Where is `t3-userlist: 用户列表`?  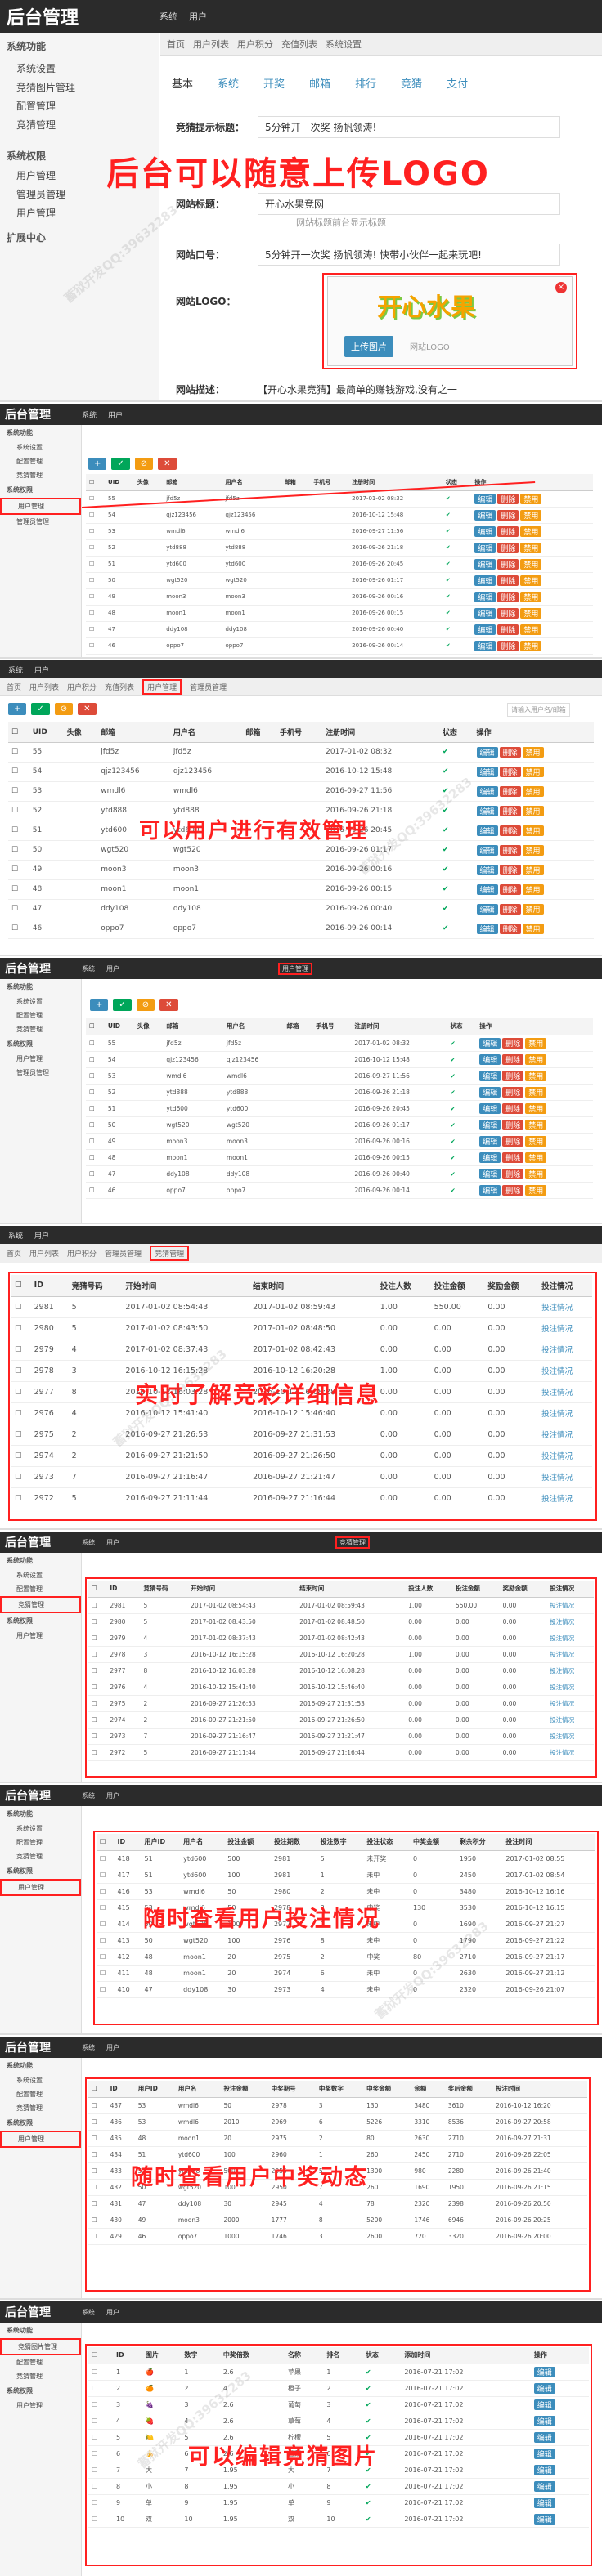
t3-userlist: 用户列表 is located at coordinates (44, 687).